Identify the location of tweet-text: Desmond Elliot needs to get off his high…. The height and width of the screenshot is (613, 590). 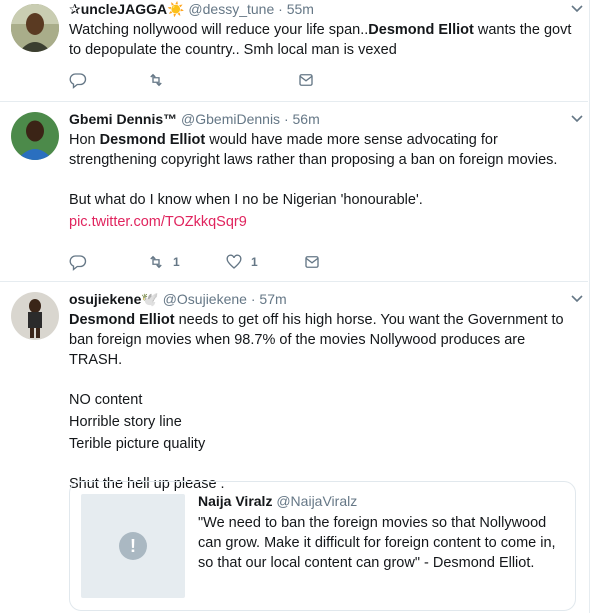
(322, 340).